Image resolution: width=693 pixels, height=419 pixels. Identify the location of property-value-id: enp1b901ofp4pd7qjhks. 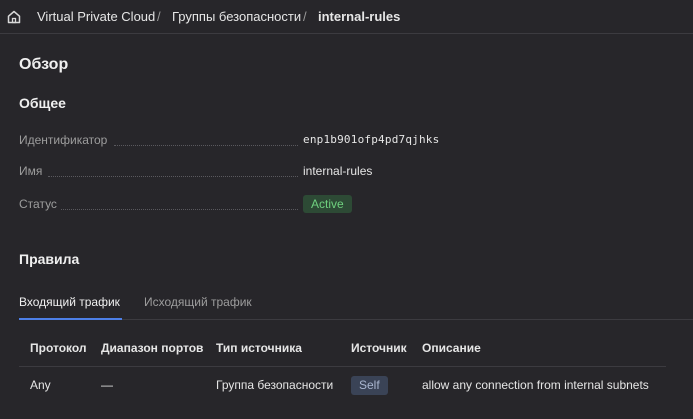
(371, 139).